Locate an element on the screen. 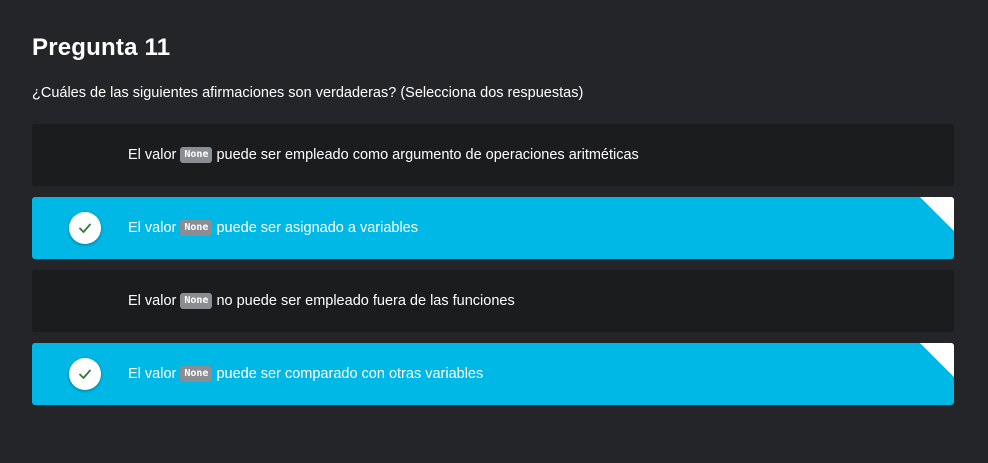  option-text-suffix: puede ser asignado a variables is located at coordinates (317, 228).